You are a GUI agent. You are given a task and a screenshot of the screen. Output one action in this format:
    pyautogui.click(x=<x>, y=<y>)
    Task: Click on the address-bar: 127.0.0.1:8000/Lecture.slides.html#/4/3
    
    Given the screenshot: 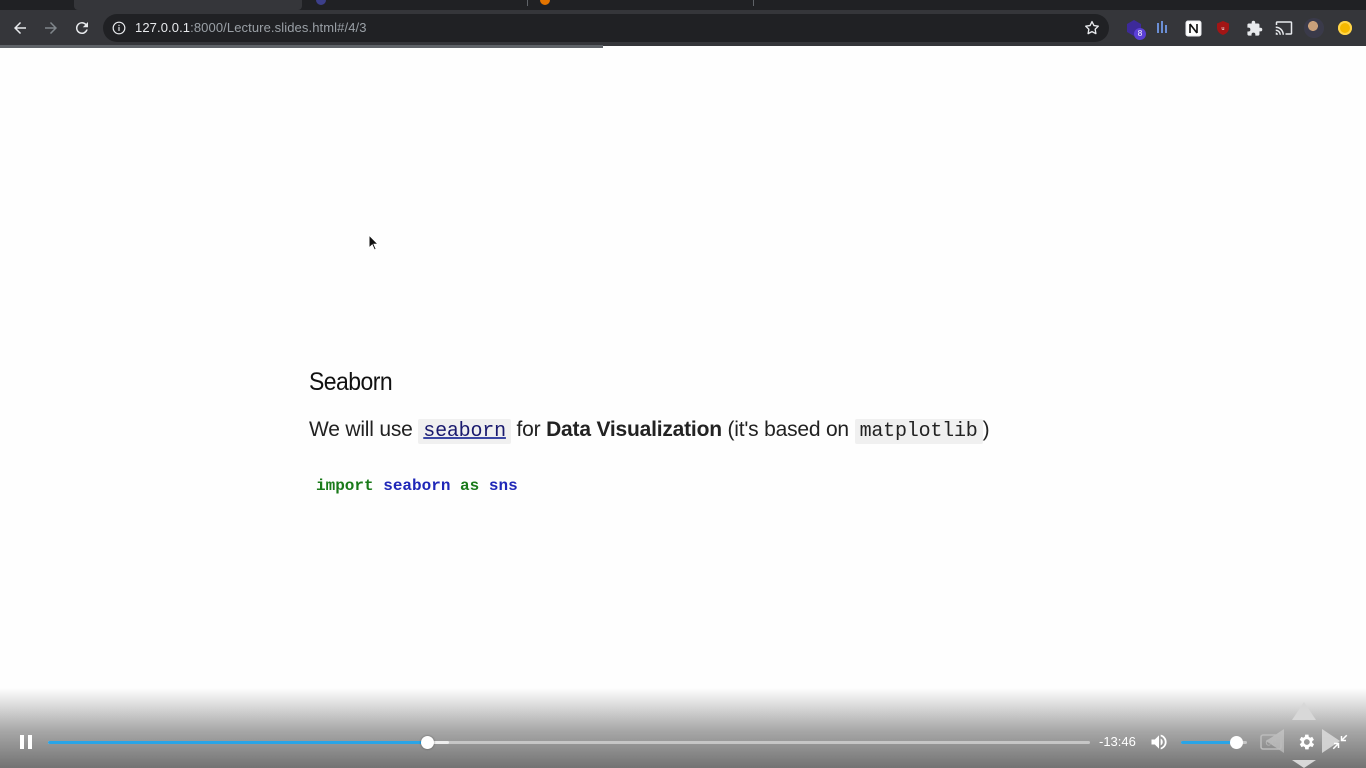 What is the action you would take?
    pyautogui.click(x=606, y=28)
    